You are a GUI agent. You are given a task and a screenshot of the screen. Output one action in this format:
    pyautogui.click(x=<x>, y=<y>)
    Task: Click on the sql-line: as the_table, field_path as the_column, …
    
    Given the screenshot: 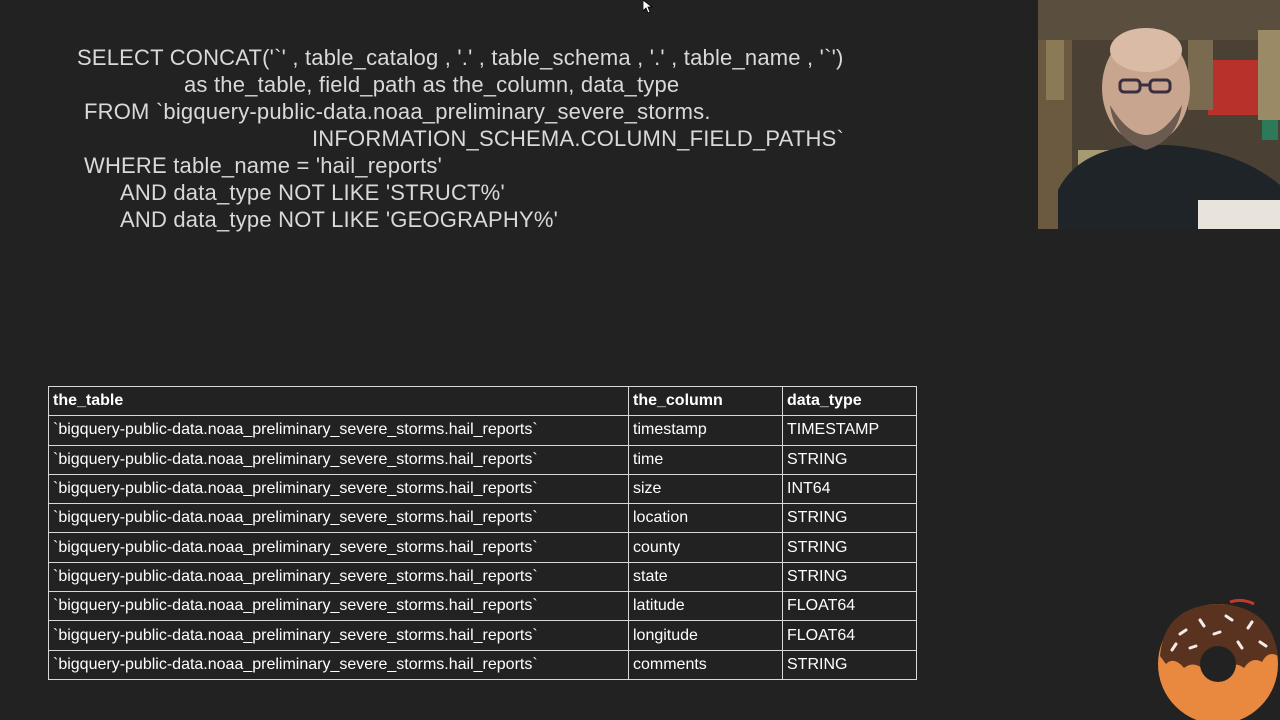 What is the action you would take?
    pyautogui.click(x=432, y=84)
    